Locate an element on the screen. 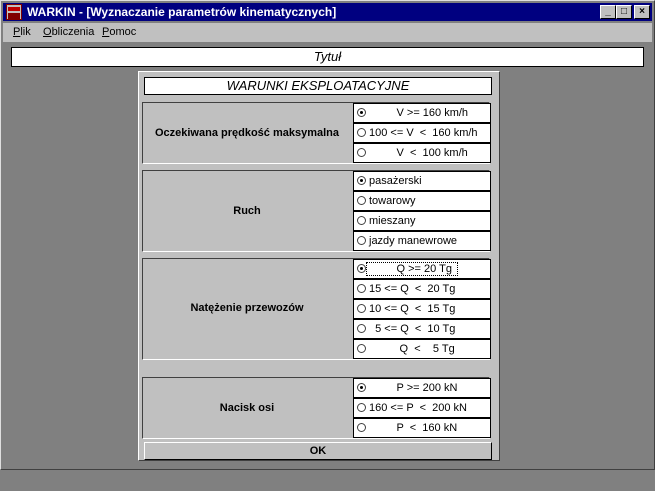 Image resolution: width=655 pixels, height=491 pixels. option-label: V < 100 km/h is located at coordinates (418, 153).